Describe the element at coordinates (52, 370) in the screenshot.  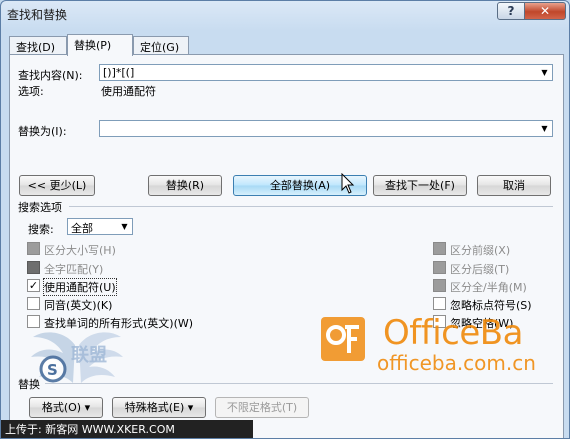
I see `svg-text: S` at that location.